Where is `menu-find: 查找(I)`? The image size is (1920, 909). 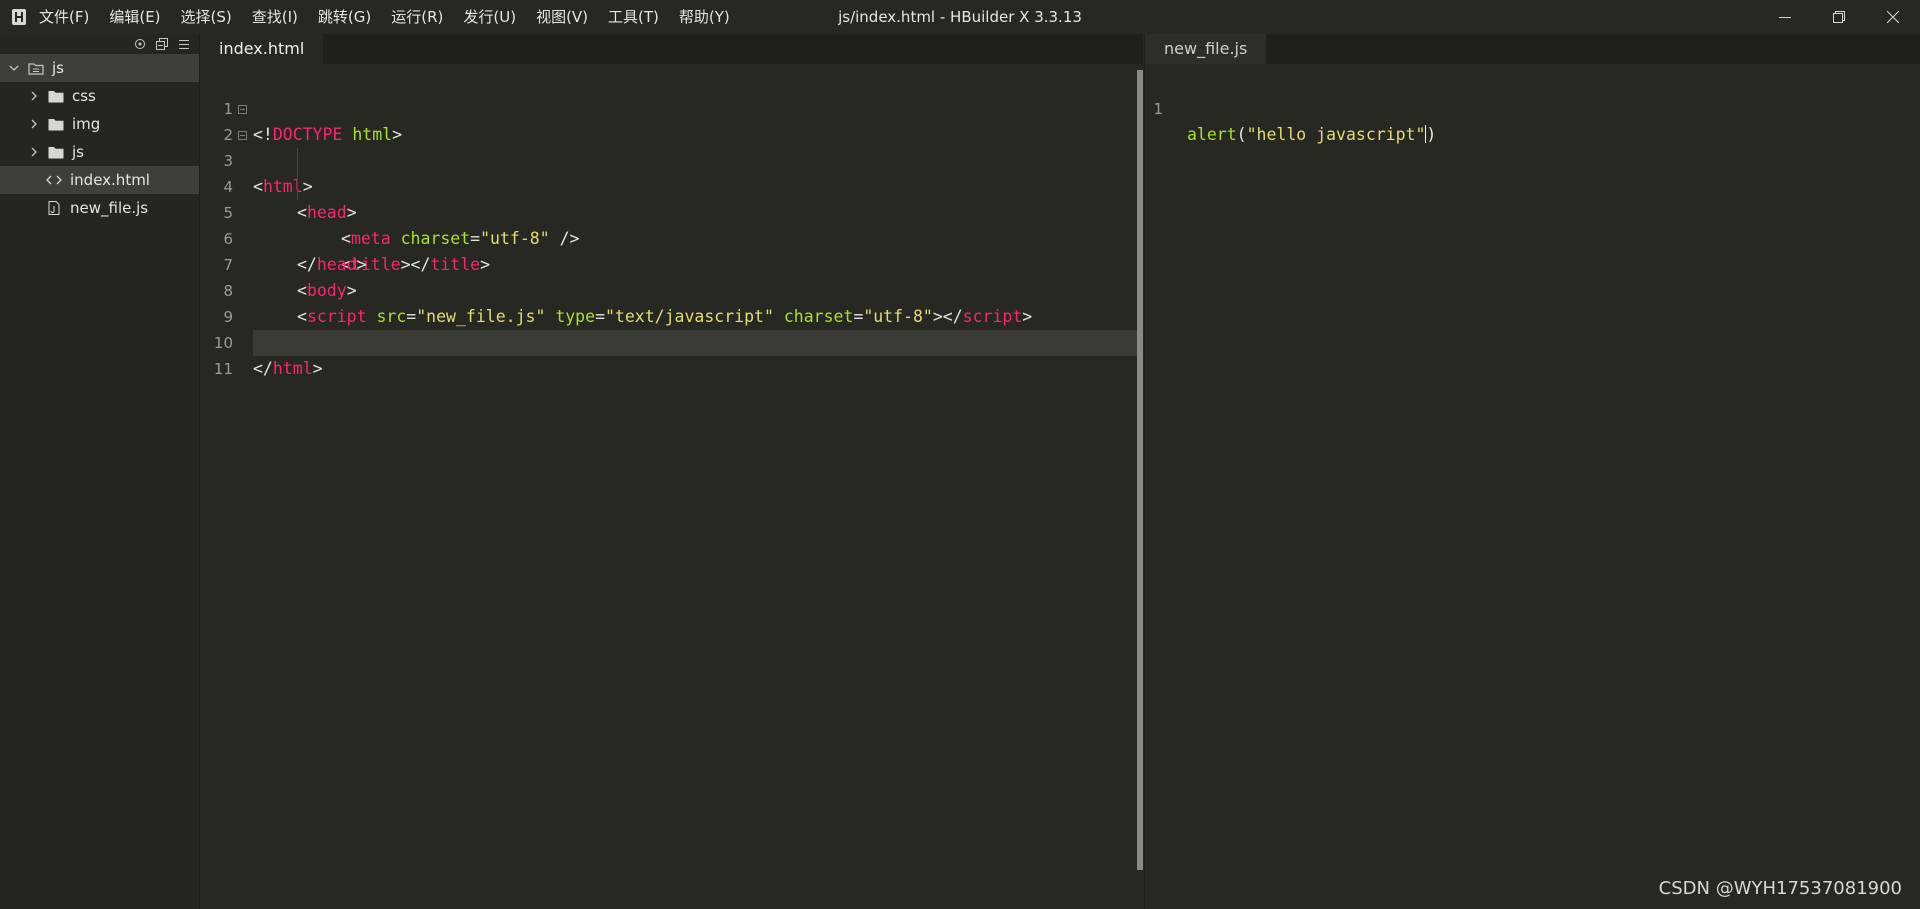
menu-find: 查找(I) is located at coordinates (275, 17).